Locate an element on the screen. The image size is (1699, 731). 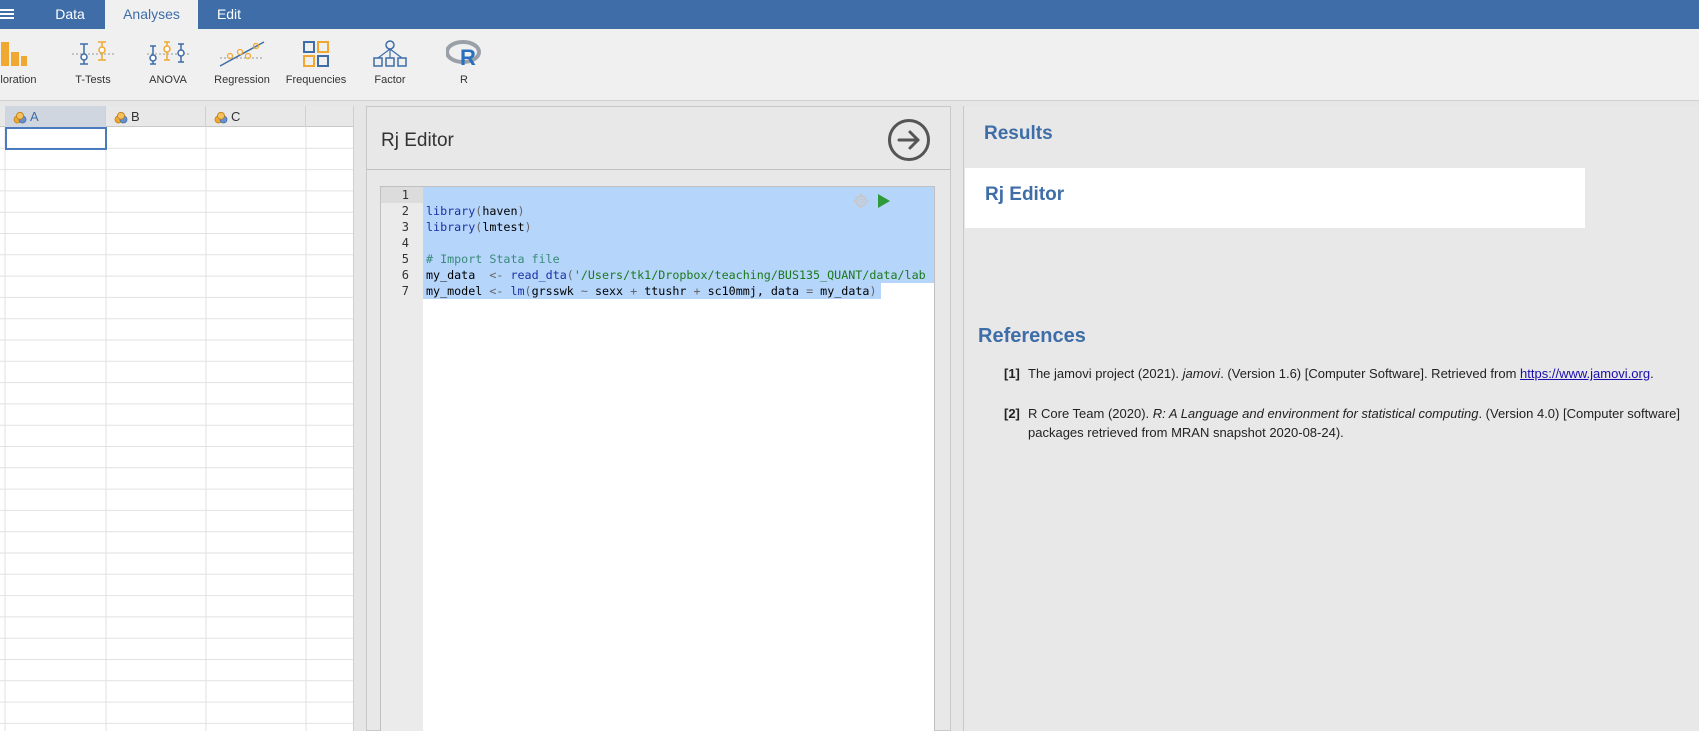
factor-label: Factor is located at coordinates (390, 80).